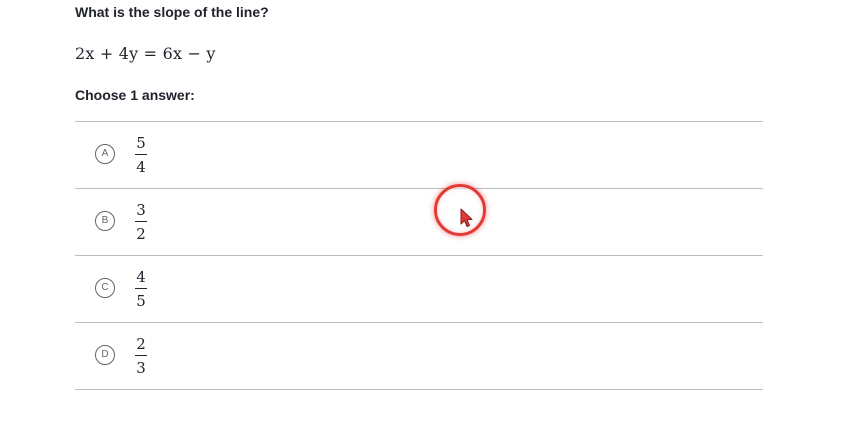 The height and width of the screenshot is (421, 862). Describe the element at coordinates (141, 234) in the screenshot. I see `fraction-denominator: 2` at that location.